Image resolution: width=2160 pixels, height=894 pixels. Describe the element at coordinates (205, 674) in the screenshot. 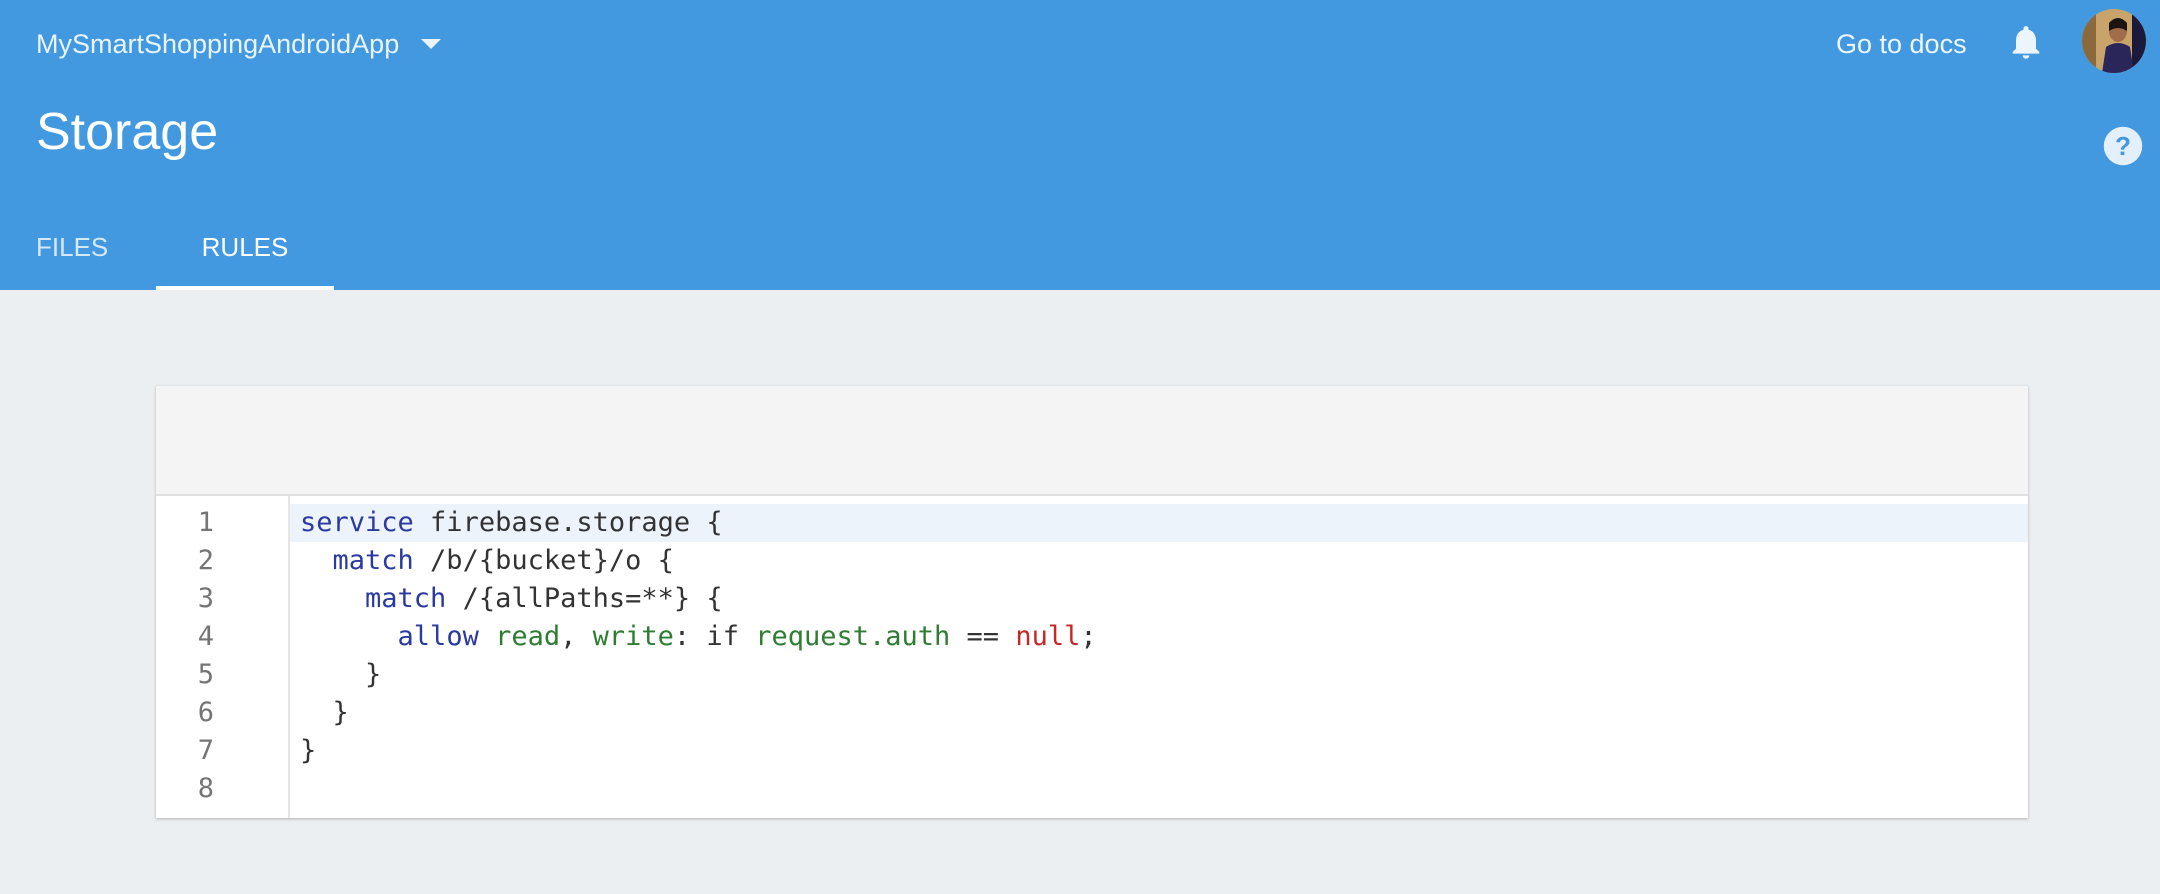

I see `line-number: 5` at that location.